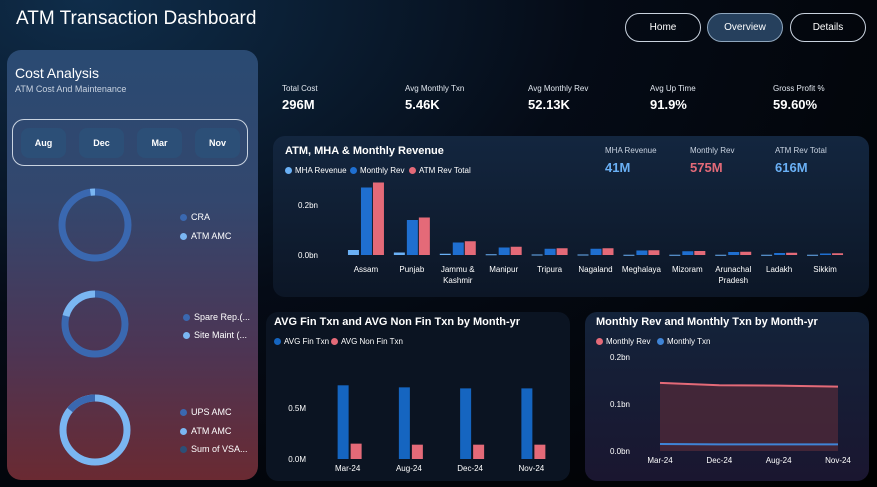 The width and height of the screenshot is (877, 487). Describe the element at coordinates (828, 27) in the screenshot. I see `nav-details-button: Details` at that location.